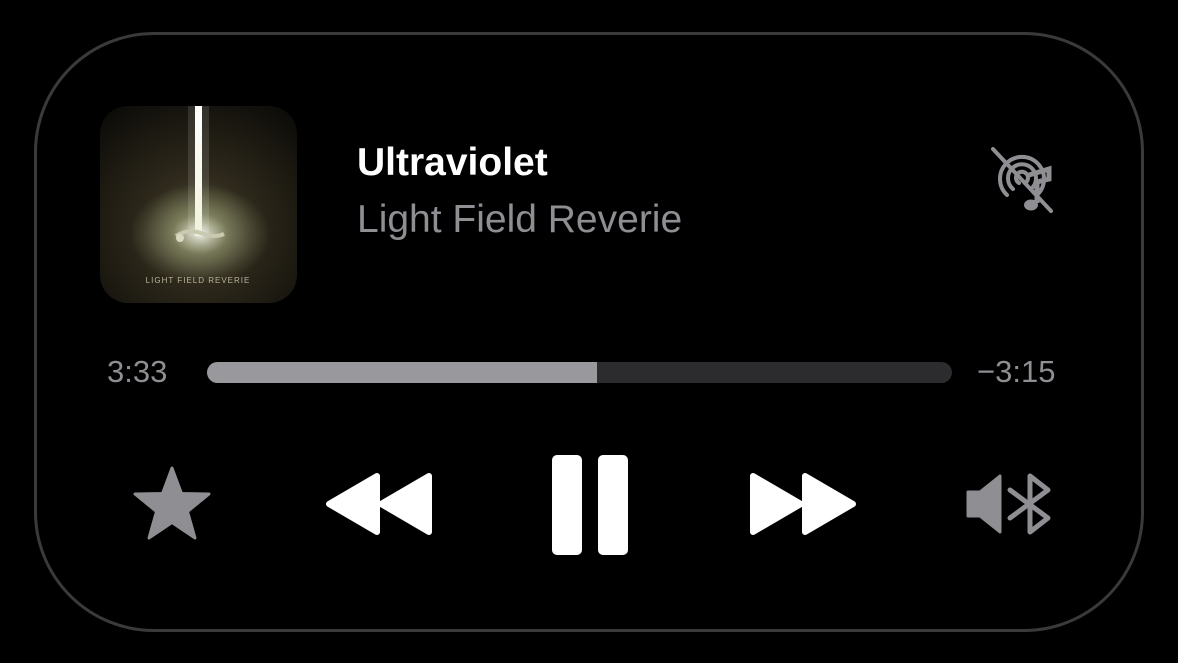 The image size is (1178, 663). I want to click on track-title: Ultraviolet, so click(452, 162).